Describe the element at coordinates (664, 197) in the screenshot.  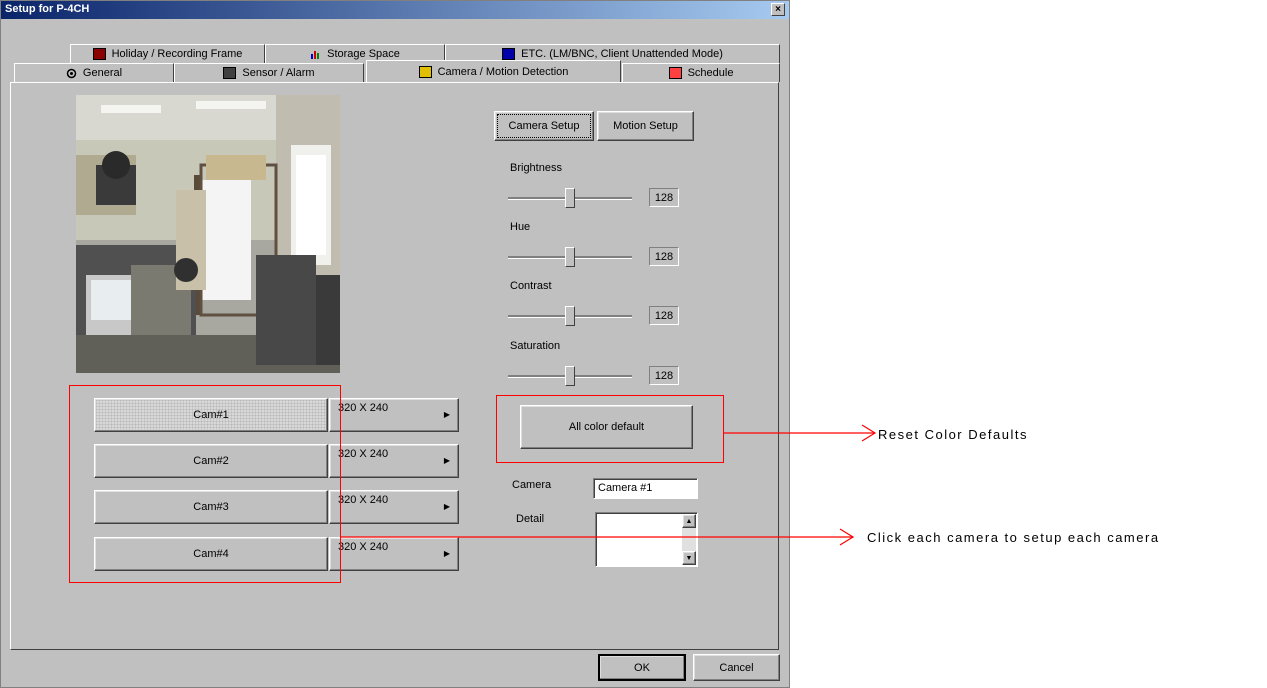
I see `slider-value-brightness: 128` at that location.